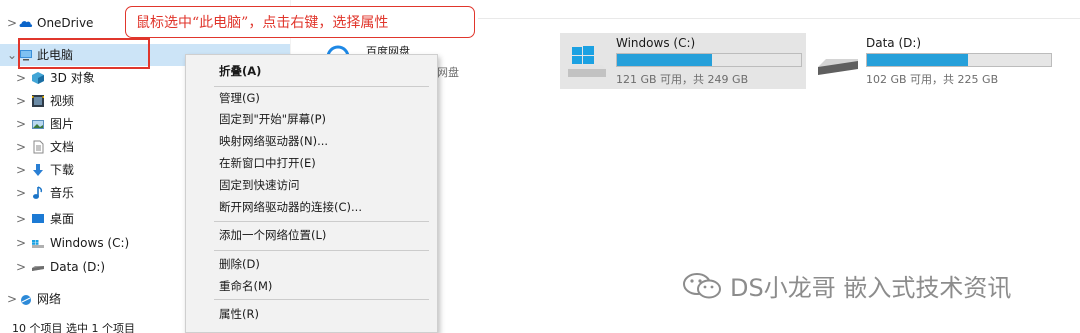  I want to click on 3d-objects-icon, so click(38, 78).